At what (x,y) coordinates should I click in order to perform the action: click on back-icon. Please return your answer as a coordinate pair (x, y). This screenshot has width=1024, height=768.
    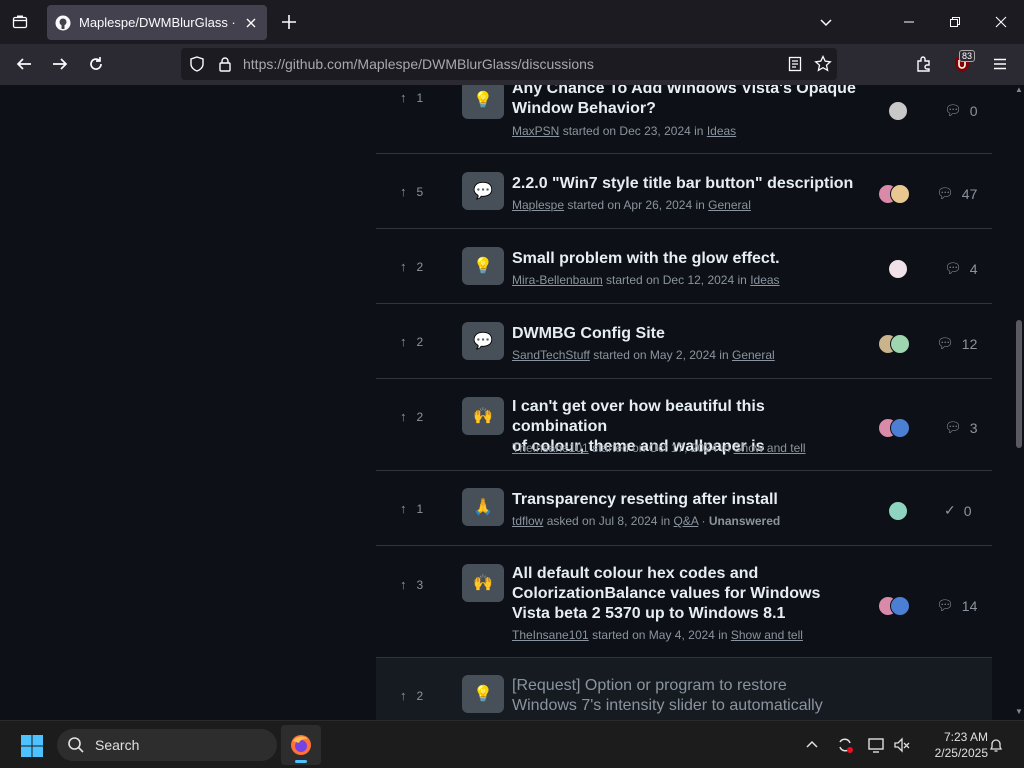
    Looking at the image, I should click on (24, 64).